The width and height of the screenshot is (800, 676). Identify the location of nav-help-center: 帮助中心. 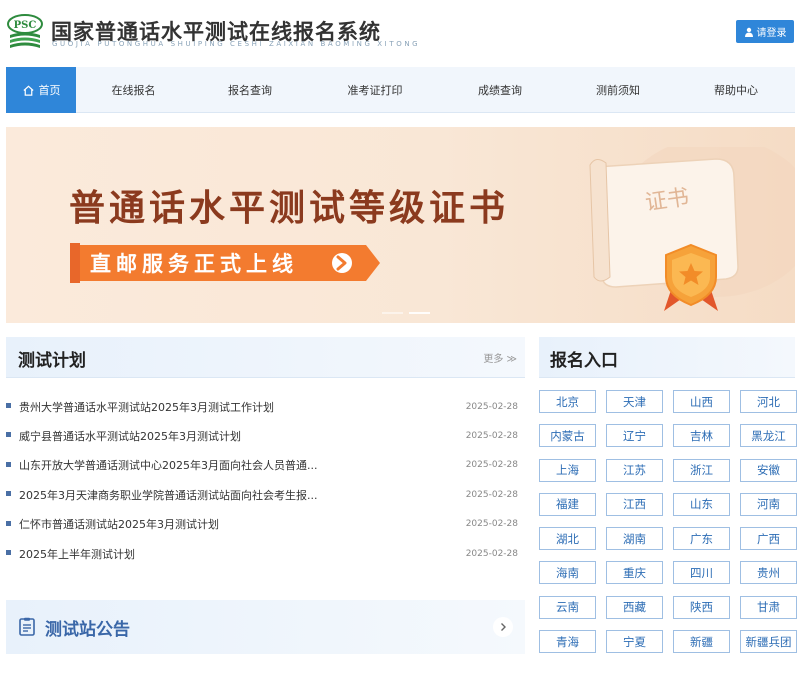
(736, 90).